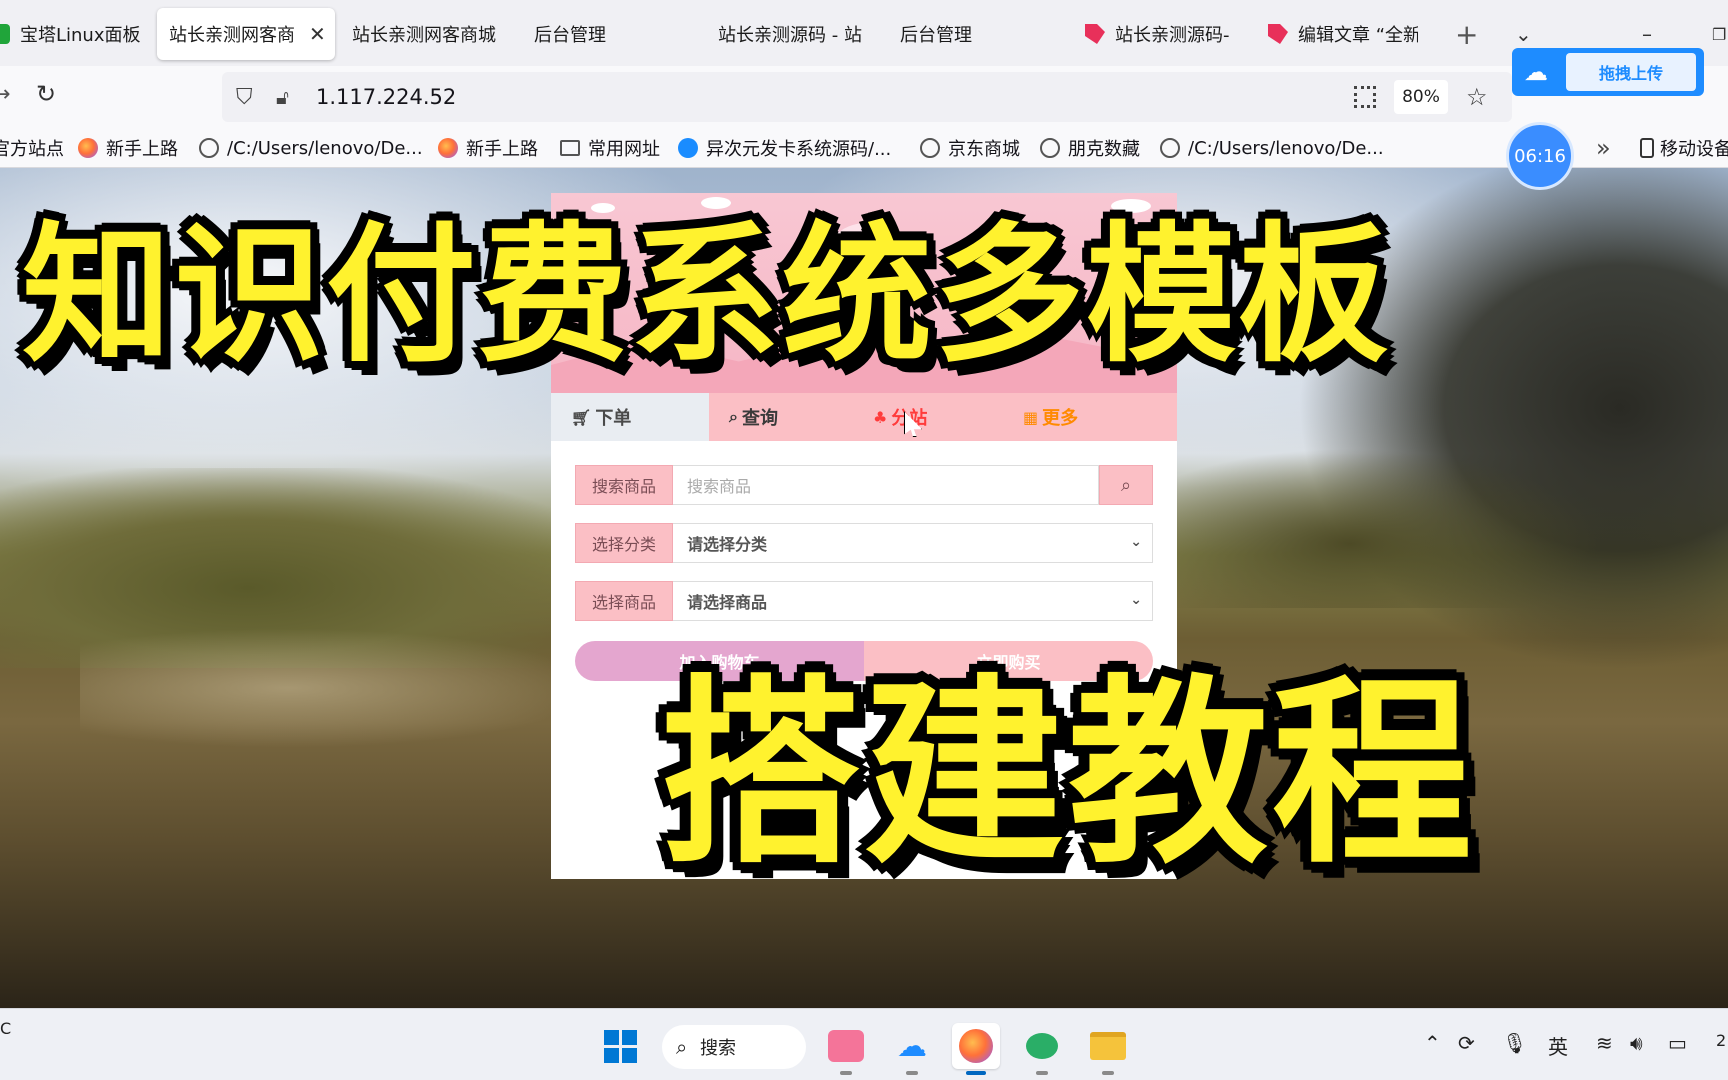 The height and width of the screenshot is (1080, 1728). Describe the element at coordinates (1031, 417) in the screenshot. I see `gift-icon: ▦` at that location.